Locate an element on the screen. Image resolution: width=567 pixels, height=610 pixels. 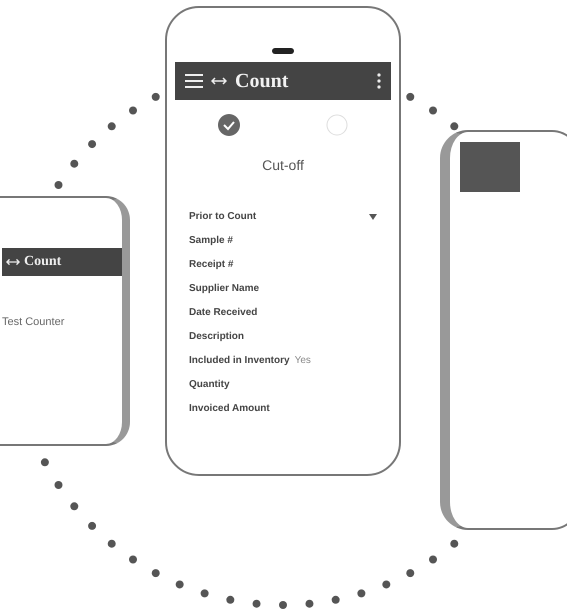
field-label: Receipt # is located at coordinates (211, 264).